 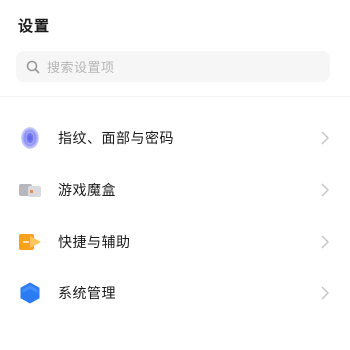 What do you see at coordinates (94, 243) in the screenshot?
I see `settings-item-label: 快捷与辅助` at bounding box center [94, 243].